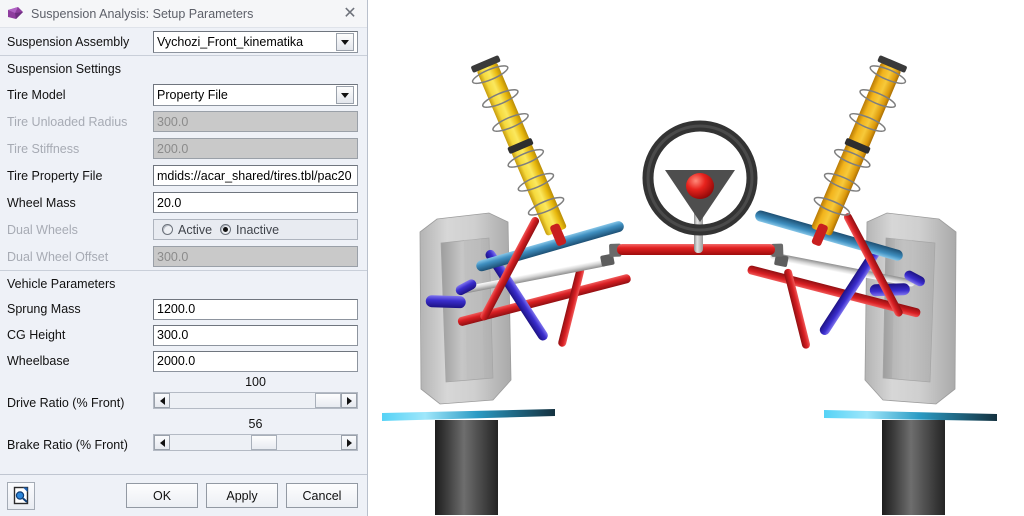 The height and width of the screenshot is (516, 1024). Describe the element at coordinates (55, 175) in the screenshot. I see `label-tire-property-file: Tire Property File` at that location.